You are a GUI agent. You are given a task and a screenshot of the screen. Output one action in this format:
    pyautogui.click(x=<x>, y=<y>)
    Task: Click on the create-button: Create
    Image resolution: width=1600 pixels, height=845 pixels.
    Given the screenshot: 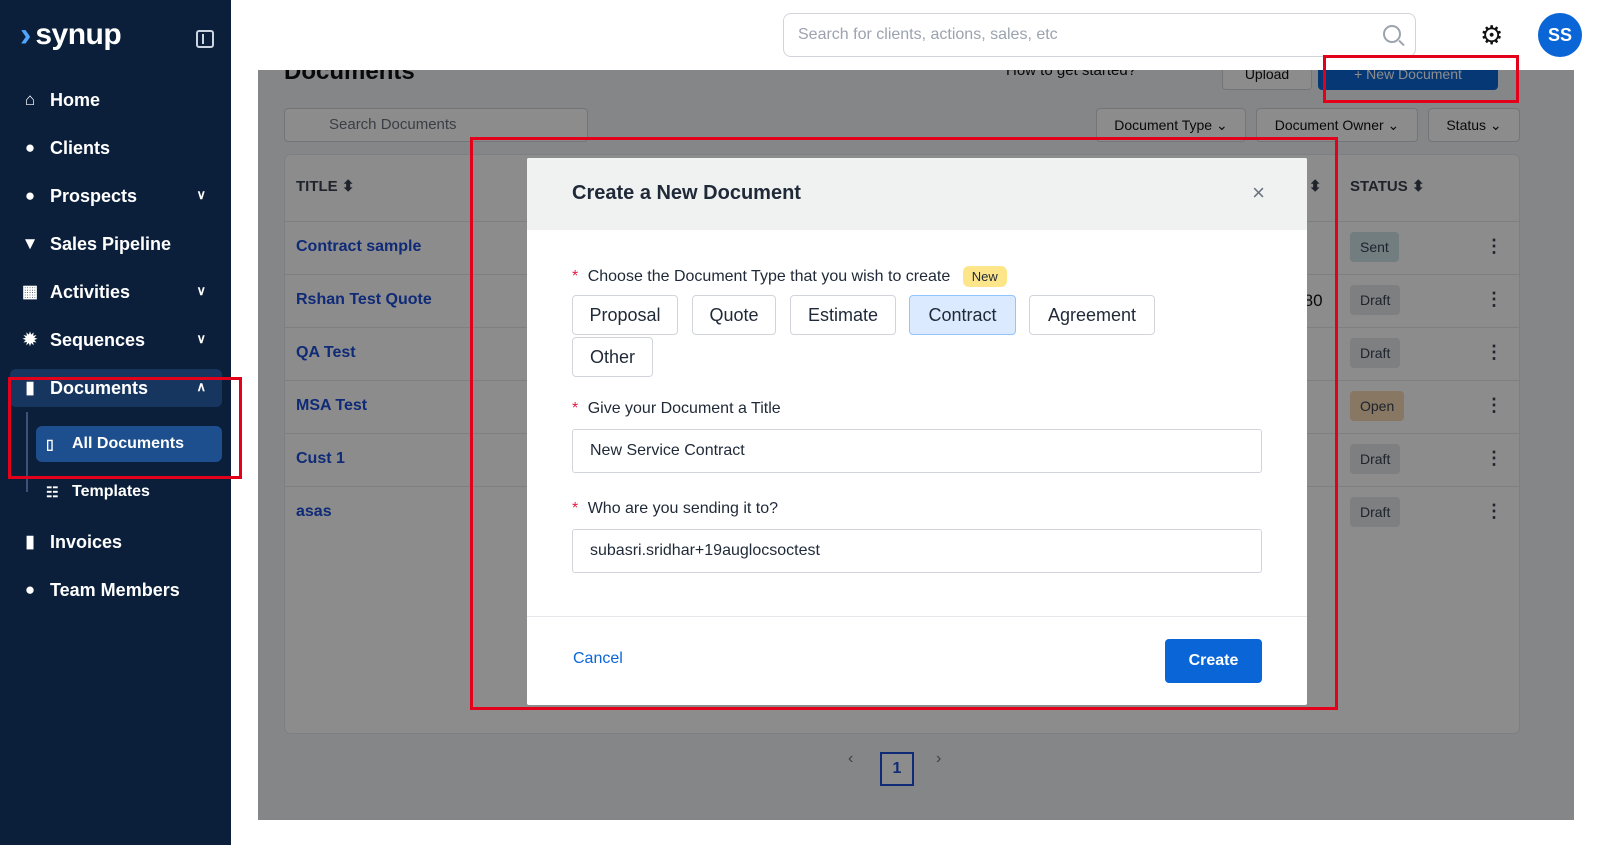 What is the action you would take?
    pyautogui.click(x=1213, y=661)
    